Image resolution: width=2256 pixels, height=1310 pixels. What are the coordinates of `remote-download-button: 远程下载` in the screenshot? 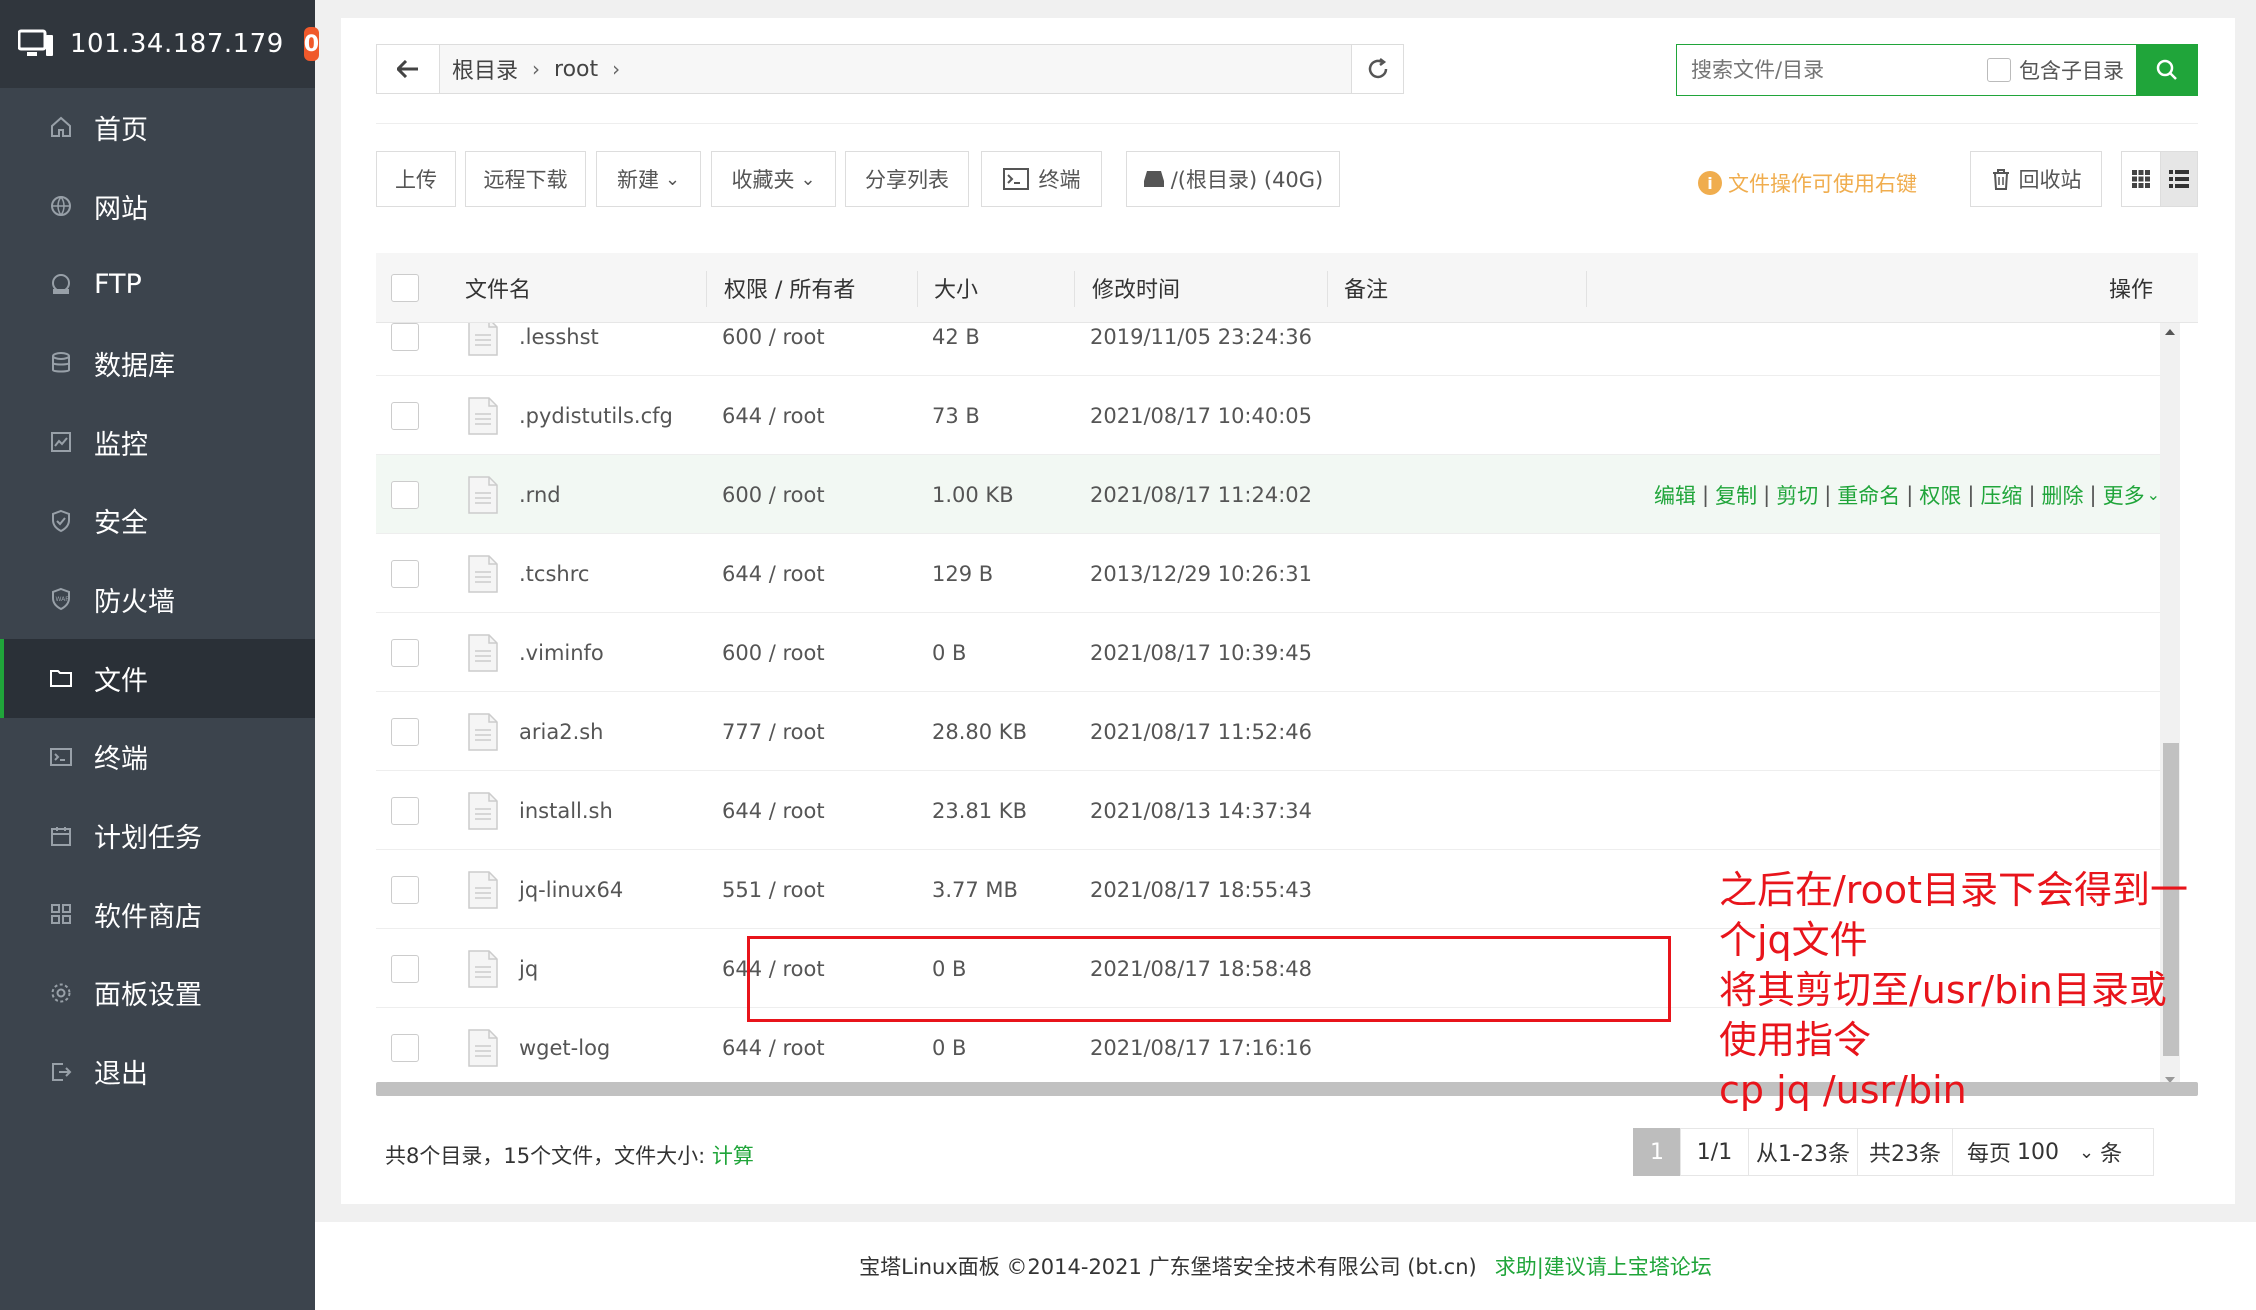 It's located at (525, 179).